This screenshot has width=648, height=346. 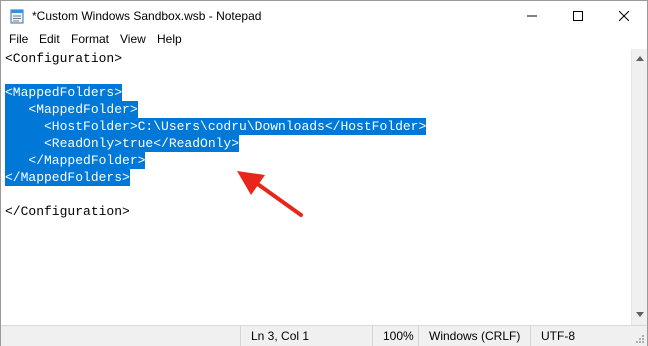 I want to click on editor-line: <Configuration>, so click(x=64, y=58).